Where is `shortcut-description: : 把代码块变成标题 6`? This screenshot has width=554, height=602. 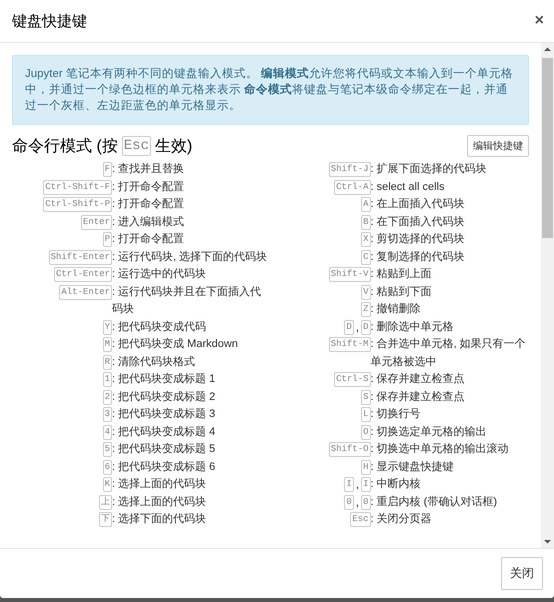
shortcut-description: : 把代码块变成标题 6 is located at coordinates (164, 467).